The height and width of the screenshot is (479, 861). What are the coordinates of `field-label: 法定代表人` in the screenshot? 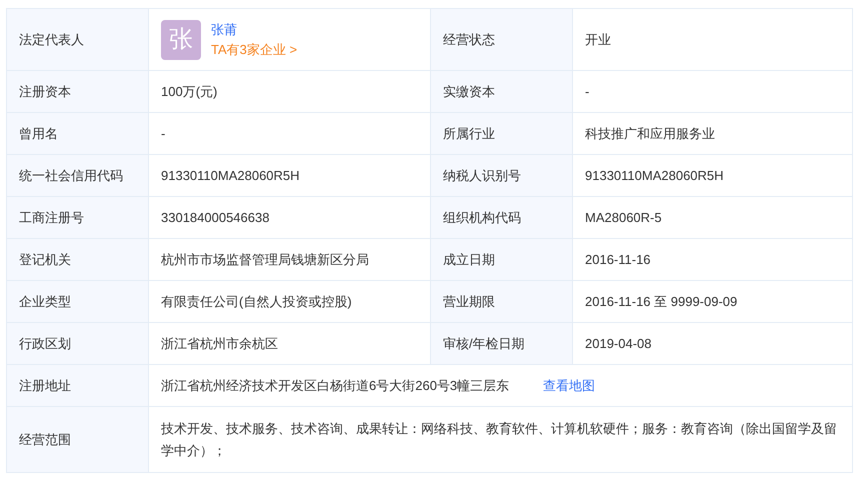 It's located at (77, 39).